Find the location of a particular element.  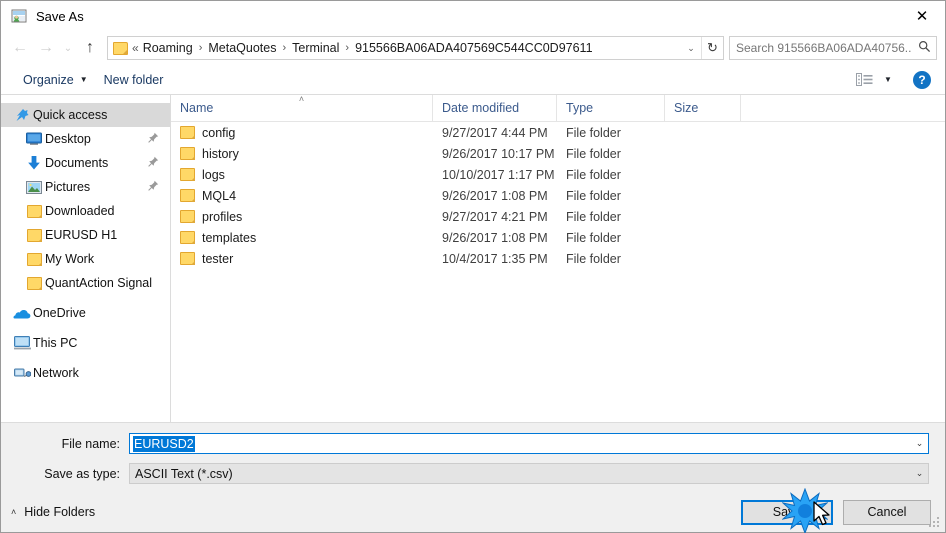

command-toolbar: Organize ▼ New folder ▼ ? is located at coordinates (473, 80).